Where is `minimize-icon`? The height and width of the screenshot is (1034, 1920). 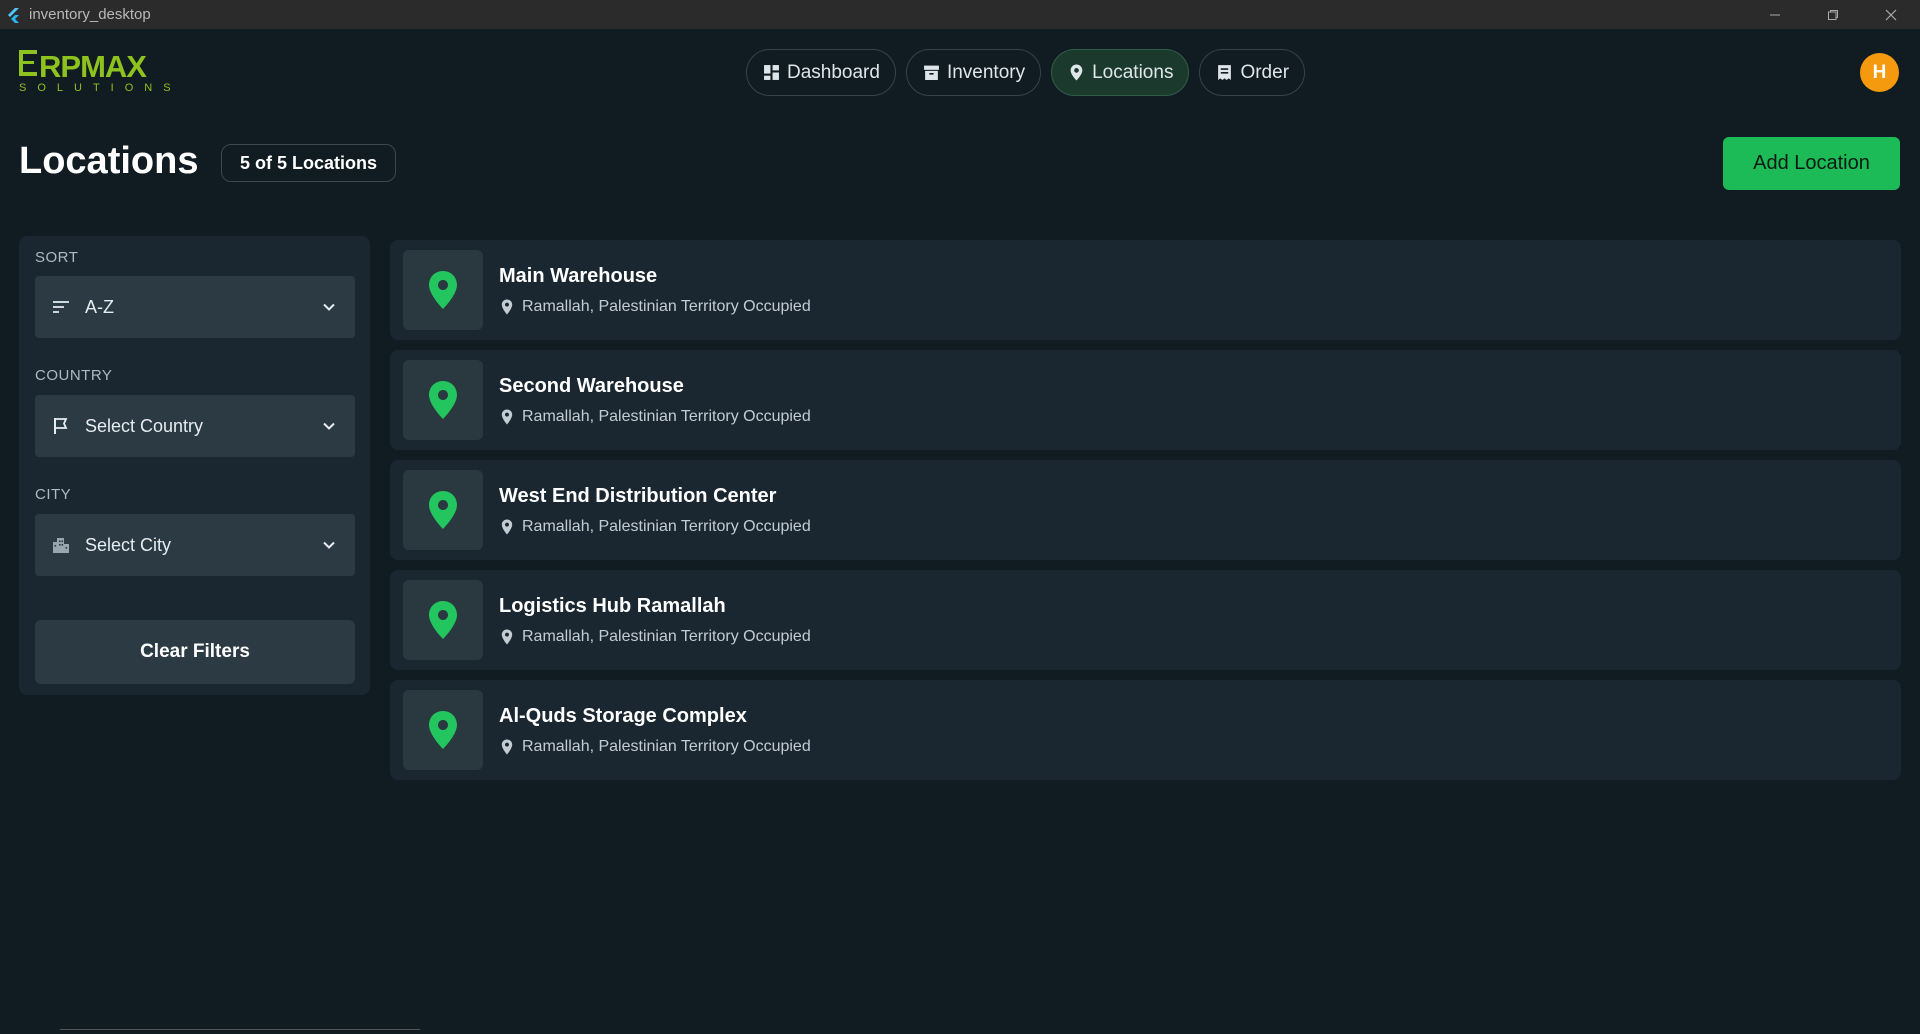 minimize-icon is located at coordinates (1775, 14).